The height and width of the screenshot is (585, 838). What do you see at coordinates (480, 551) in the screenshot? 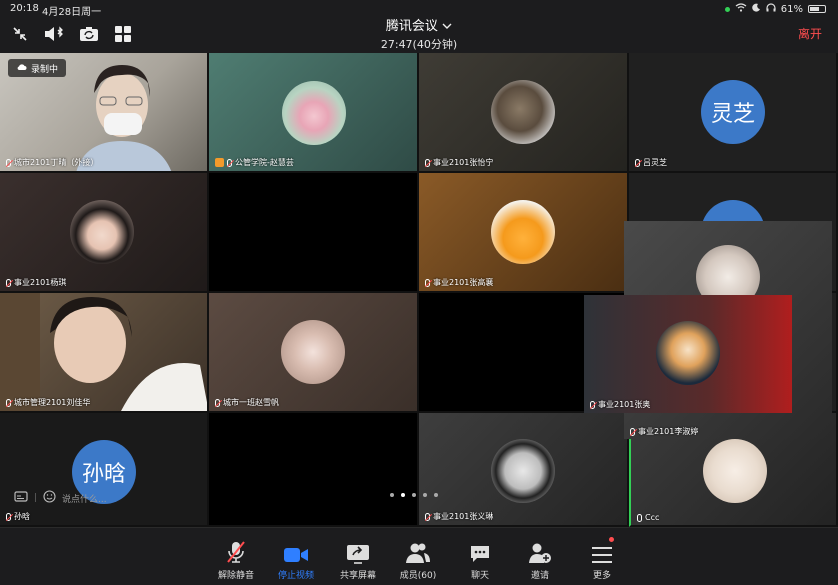
I see `chat-icon` at bounding box center [480, 551].